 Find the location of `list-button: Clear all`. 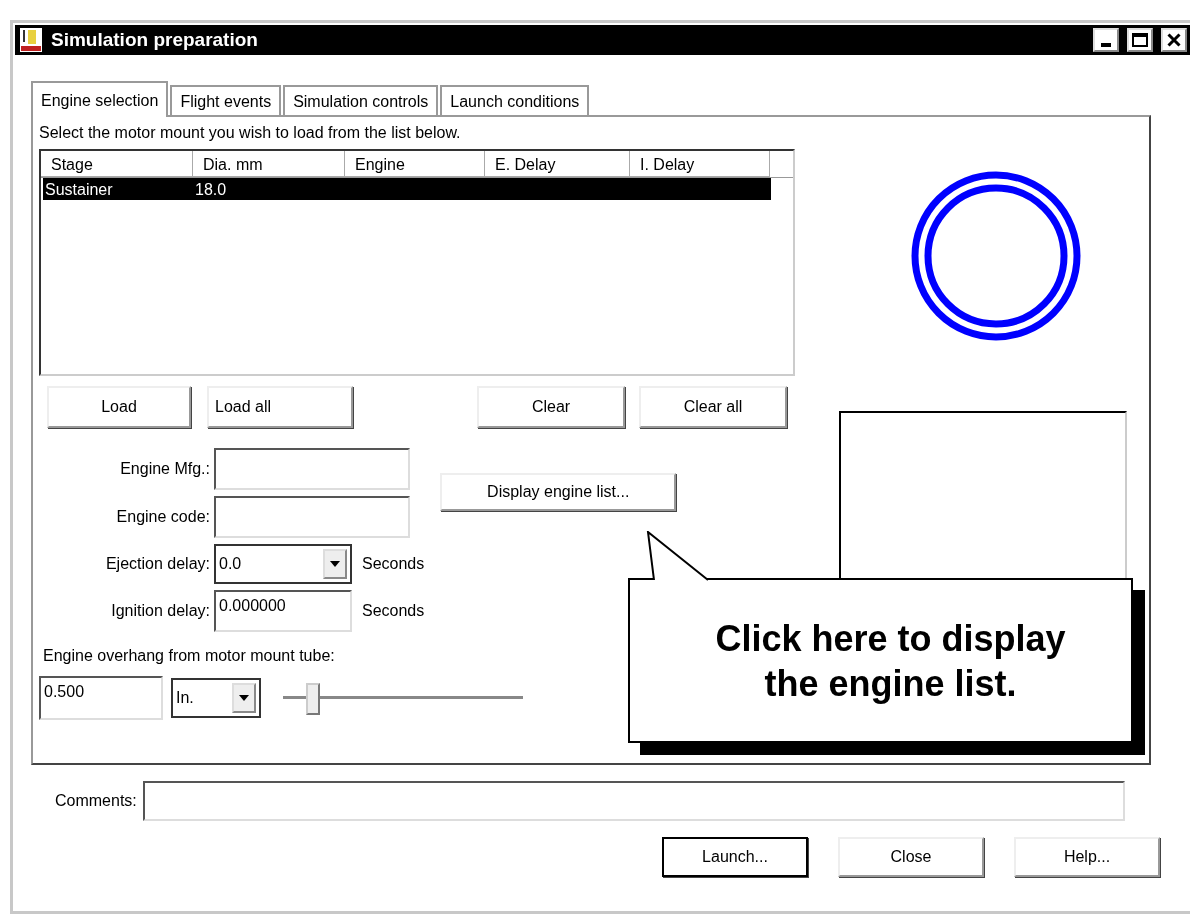

list-button: Clear all is located at coordinates (713, 407).